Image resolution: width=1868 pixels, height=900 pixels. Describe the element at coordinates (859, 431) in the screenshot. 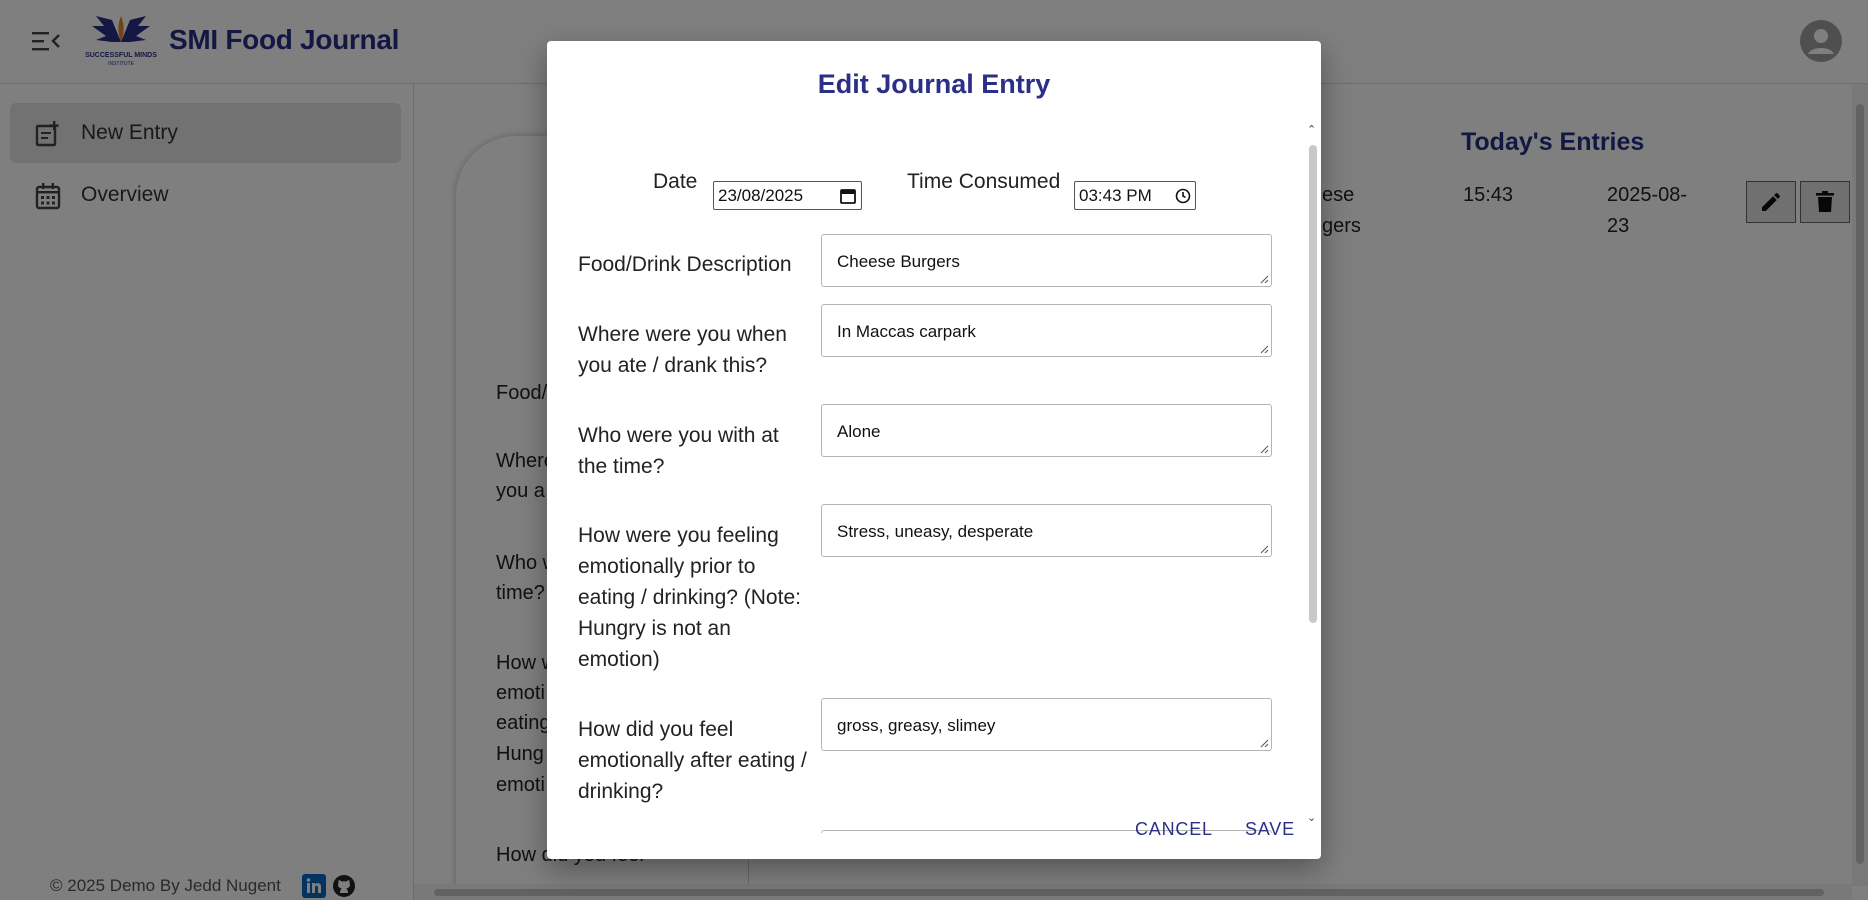

I see `field-value: Alone` at that location.